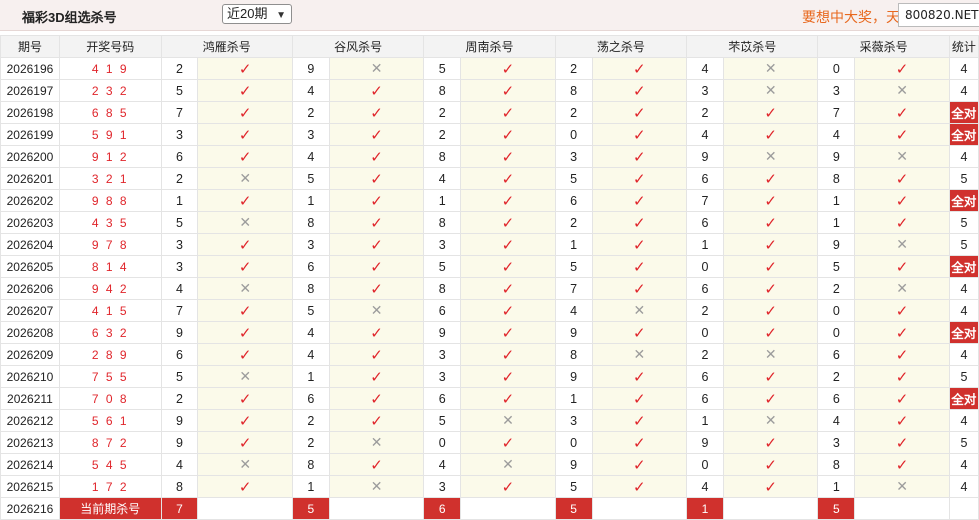 The width and height of the screenshot is (979, 520). I want to click on promo-slogan: 要想中大奖，天, so click(851, 17).